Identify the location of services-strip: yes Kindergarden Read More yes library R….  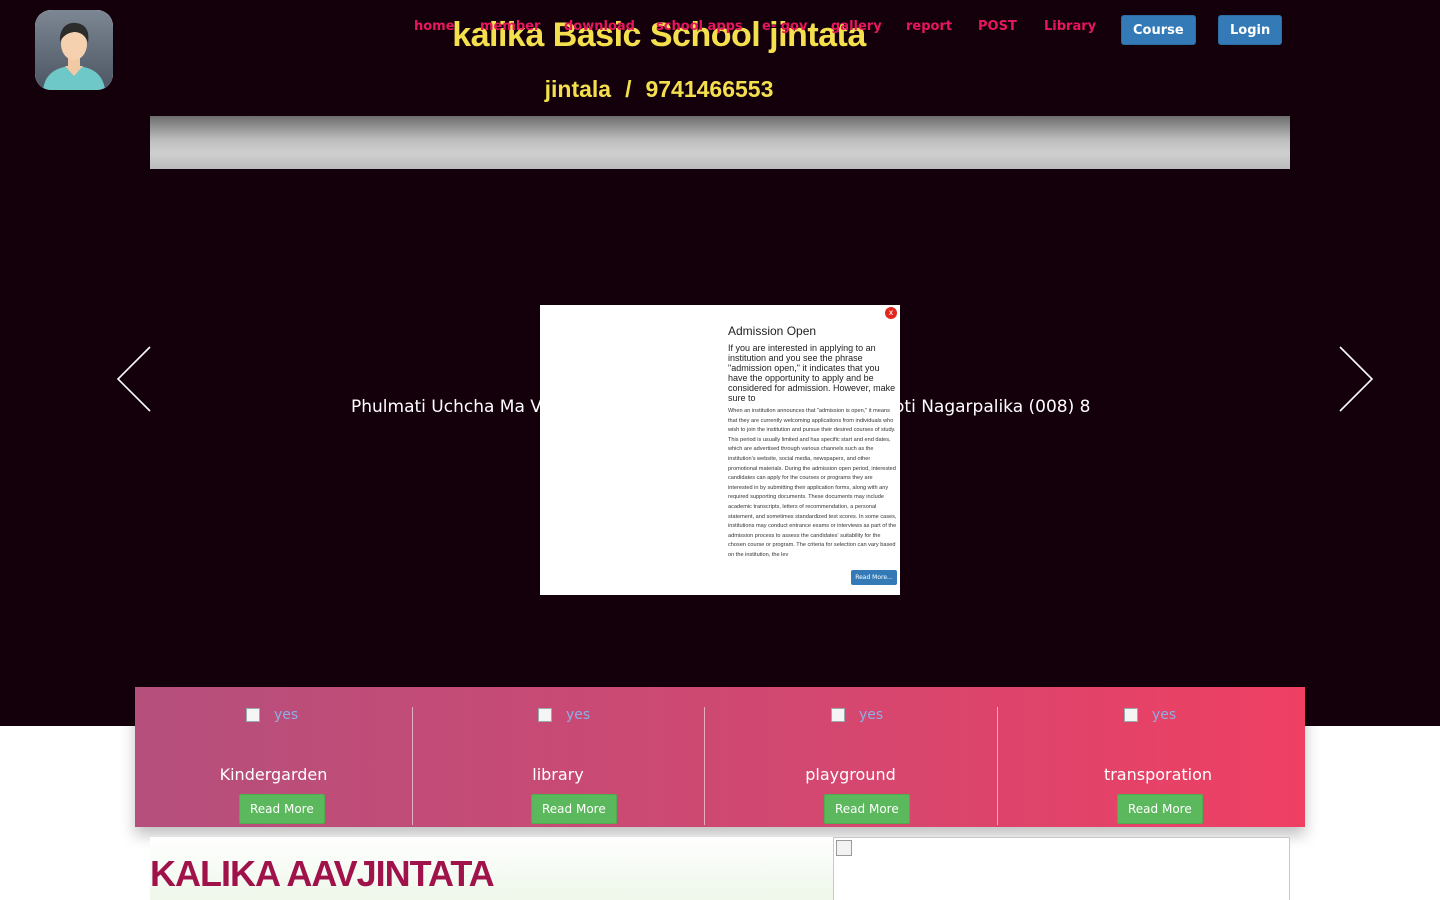
(720, 757).